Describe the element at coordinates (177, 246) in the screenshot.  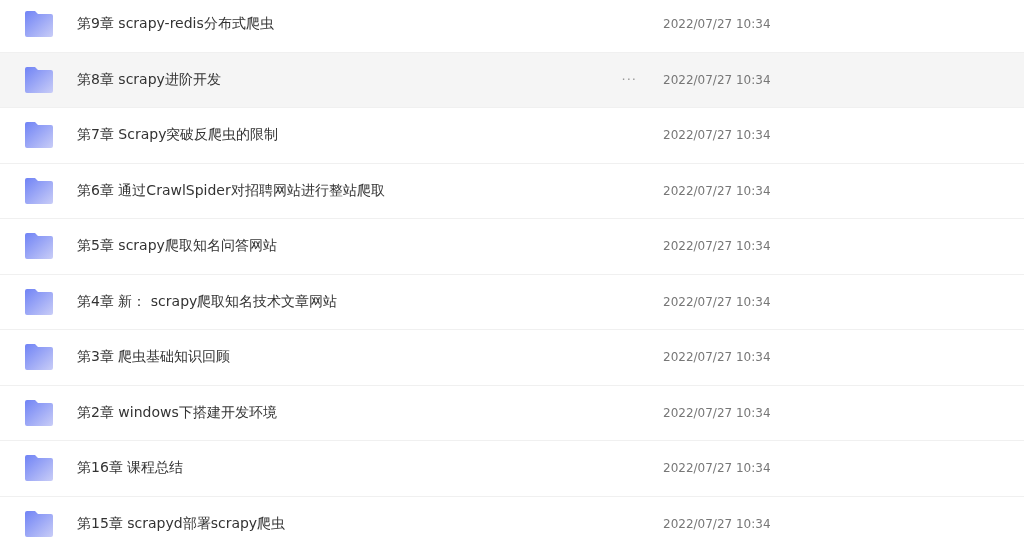
I see `folder-name: 第5章 scrapy爬取知名问答网站` at that location.